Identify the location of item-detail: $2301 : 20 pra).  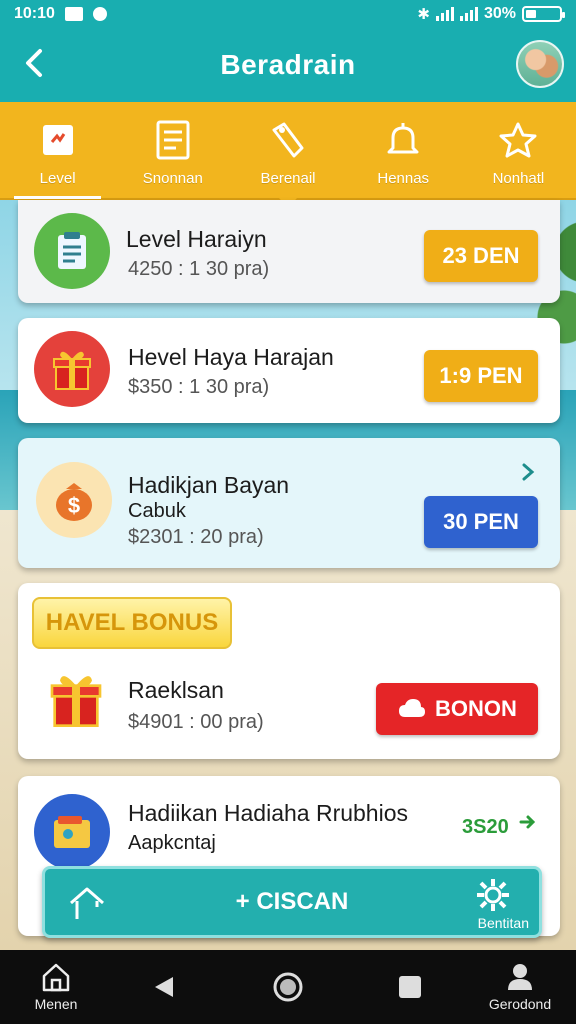
(196, 537).